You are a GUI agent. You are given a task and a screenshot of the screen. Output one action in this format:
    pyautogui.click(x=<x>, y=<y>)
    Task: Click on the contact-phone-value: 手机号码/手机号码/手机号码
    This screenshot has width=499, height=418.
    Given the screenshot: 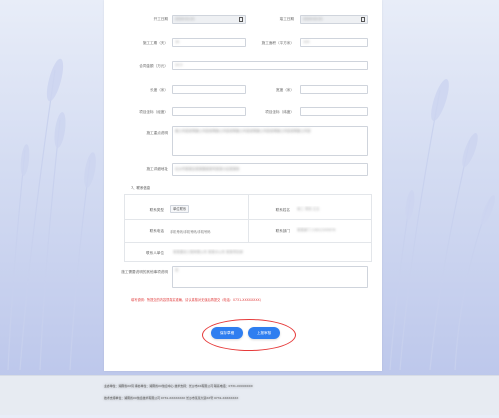 What is the action you would take?
    pyautogui.click(x=190, y=232)
    